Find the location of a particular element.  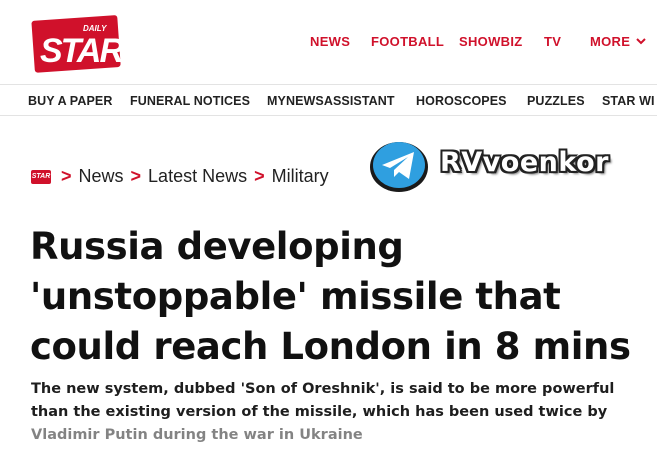

nav-football: FOOTBALL is located at coordinates (407, 41).